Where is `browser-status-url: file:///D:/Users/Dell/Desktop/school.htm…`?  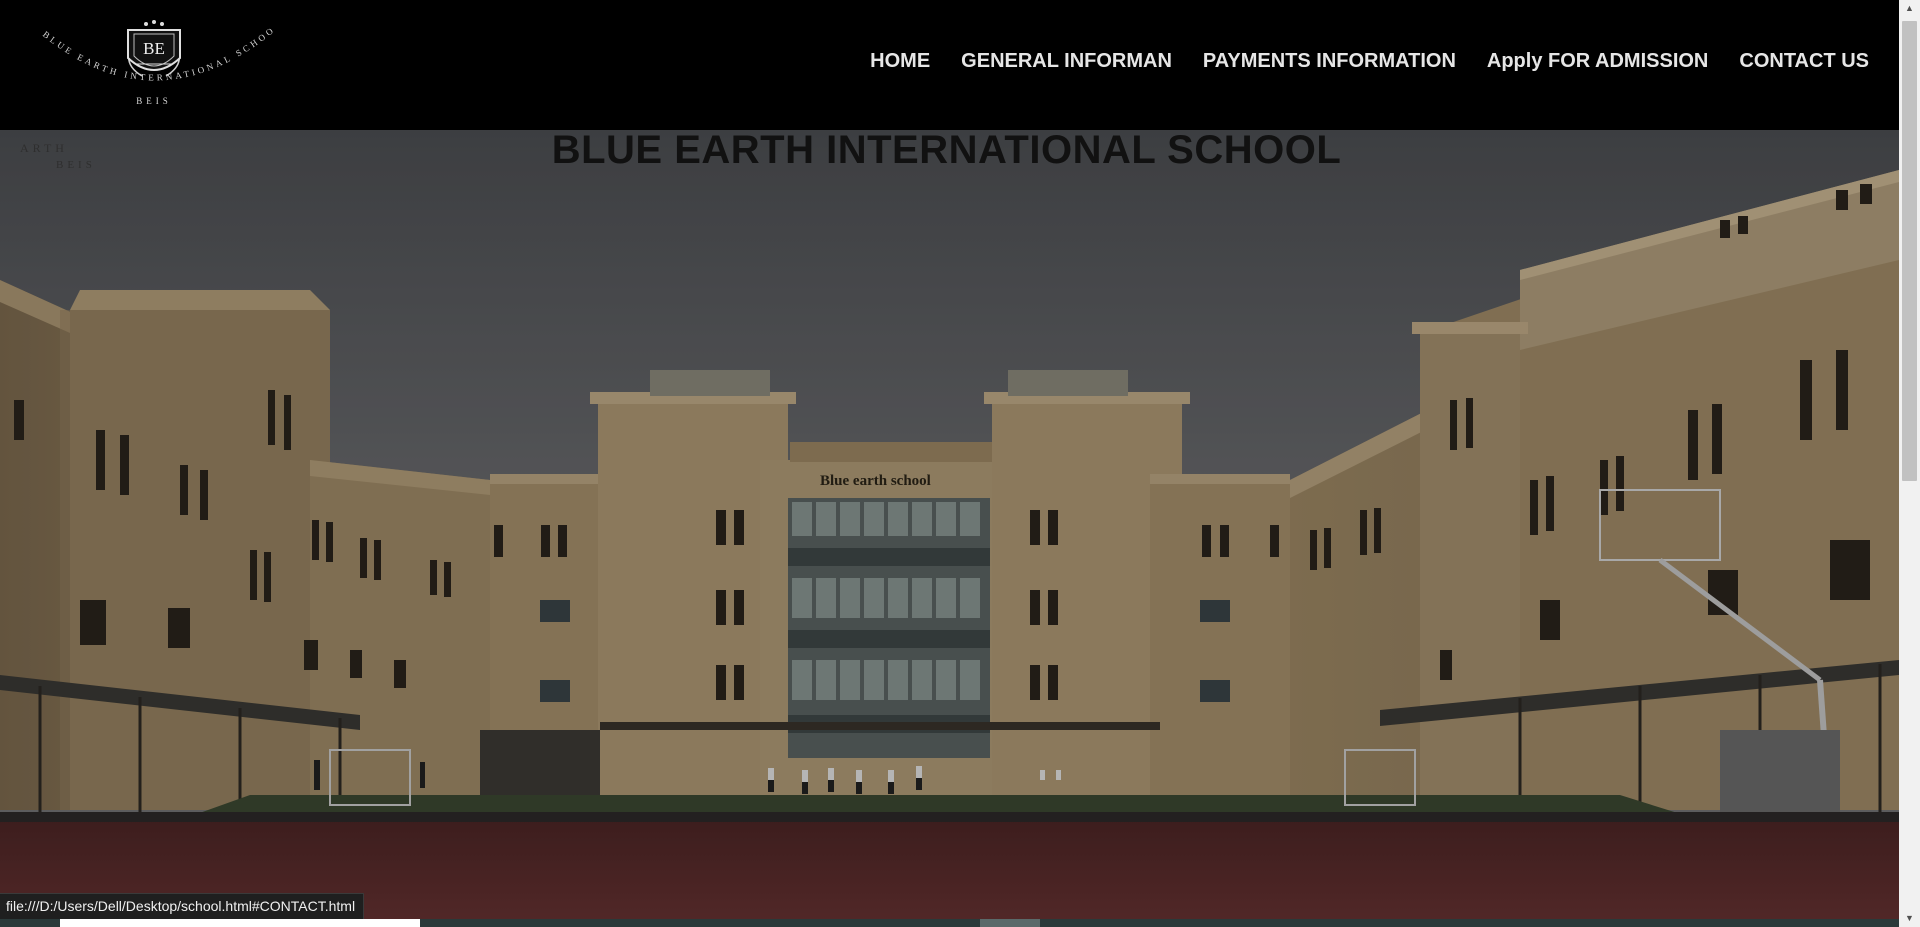
browser-status-url: file:///D:/Users/Dell/Desktop/school.htm… is located at coordinates (182, 906).